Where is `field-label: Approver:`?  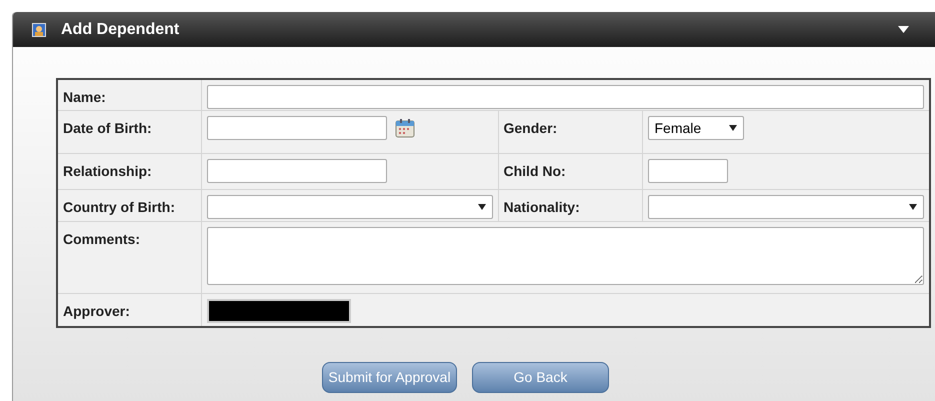
field-label: Approver: is located at coordinates (96, 311).